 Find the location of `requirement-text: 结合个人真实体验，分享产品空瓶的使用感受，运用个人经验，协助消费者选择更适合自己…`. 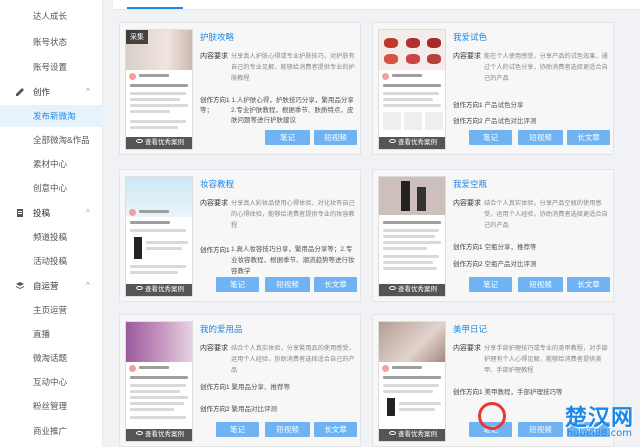

requirement-text: 结合个人真实体验，分享产品空瓶的使用感受，运用个人经验，协助消费者选择更适合自己… is located at coordinates (546, 214).